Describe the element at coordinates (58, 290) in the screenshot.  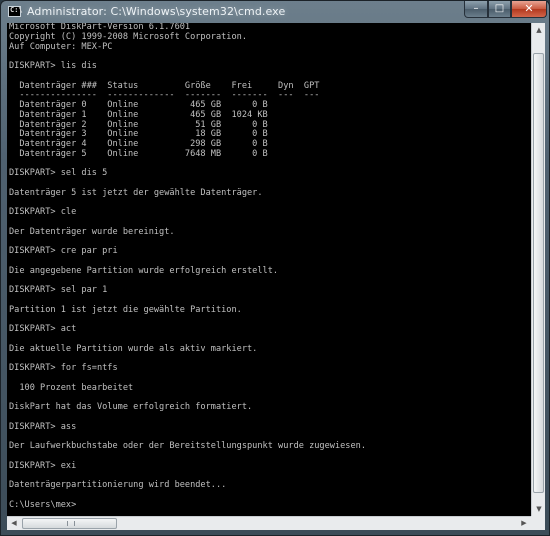
I see `console-line: DISKPART> sel par 1` at that location.